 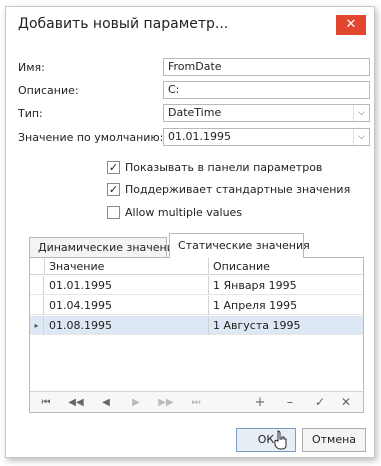 What do you see at coordinates (266, 137) in the screenshot?
I see `default-value-select: 01.01.1995 ⌵` at bounding box center [266, 137].